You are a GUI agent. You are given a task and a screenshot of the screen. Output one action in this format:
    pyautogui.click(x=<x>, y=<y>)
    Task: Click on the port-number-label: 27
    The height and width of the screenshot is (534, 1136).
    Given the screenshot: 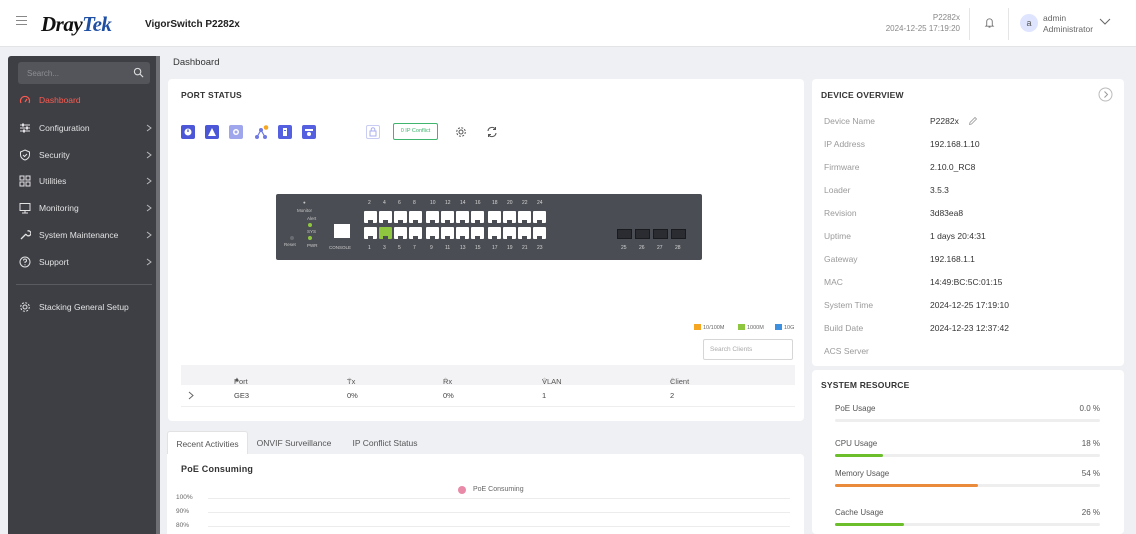 What is the action you would take?
    pyautogui.click(x=660, y=248)
    